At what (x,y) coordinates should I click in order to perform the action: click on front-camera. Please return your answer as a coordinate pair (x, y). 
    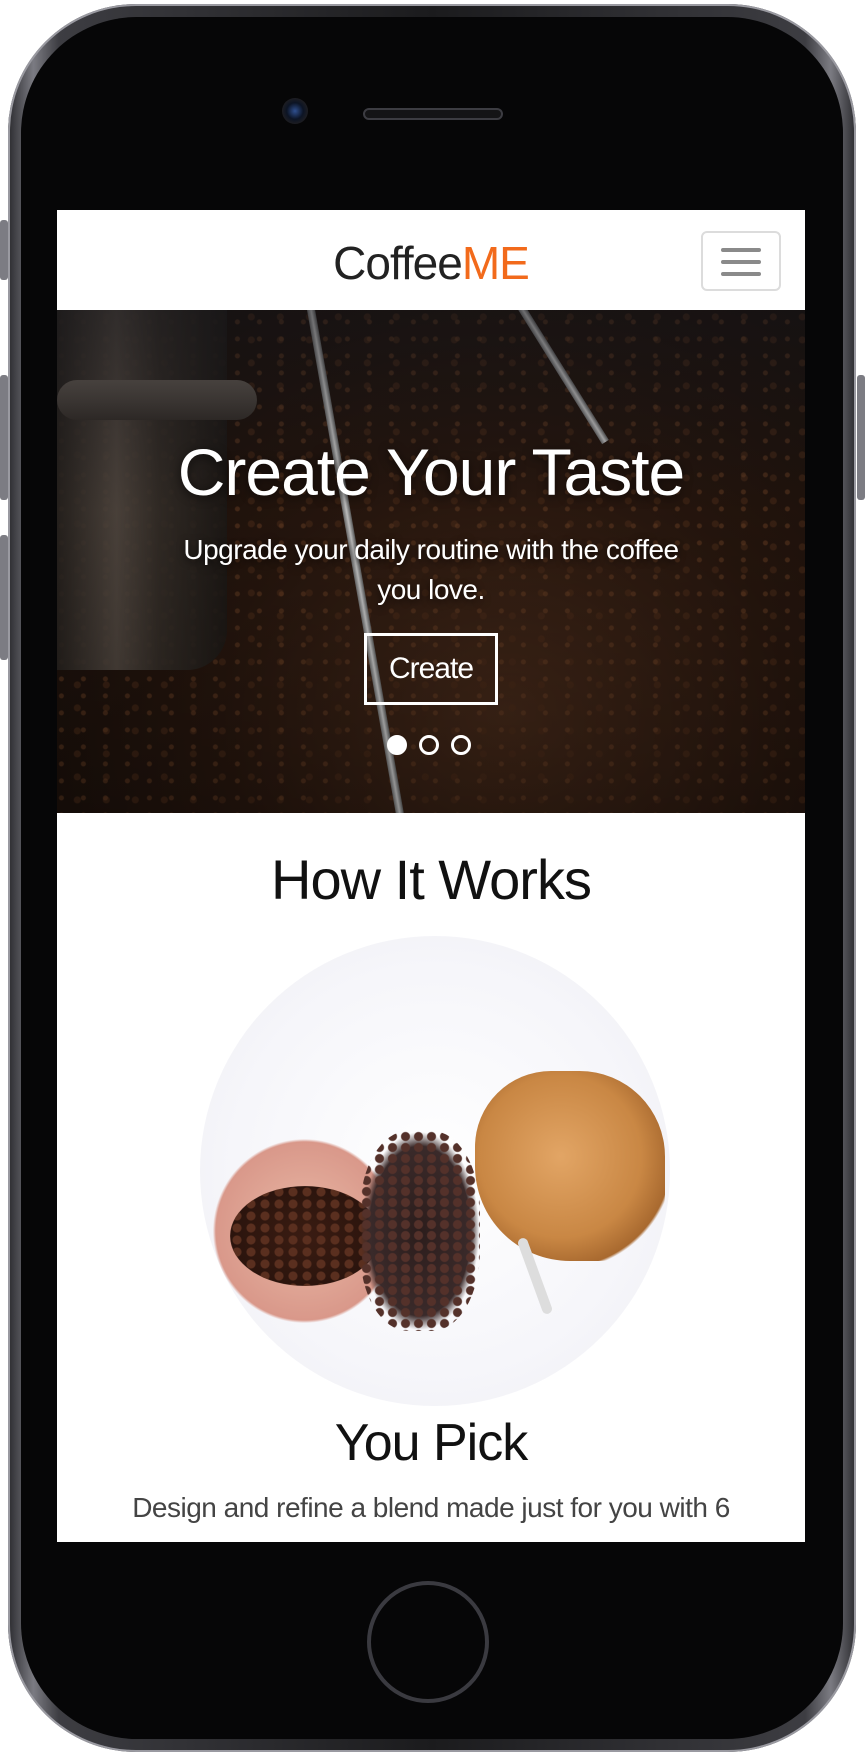
    Looking at the image, I should click on (295, 111).